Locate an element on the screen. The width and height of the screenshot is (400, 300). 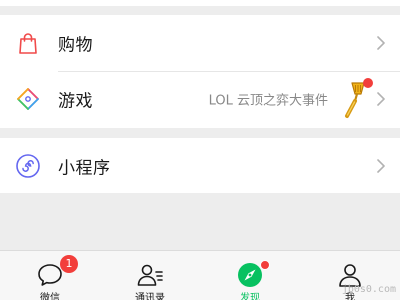
previous-menu-group is located at coordinates (200, 3).